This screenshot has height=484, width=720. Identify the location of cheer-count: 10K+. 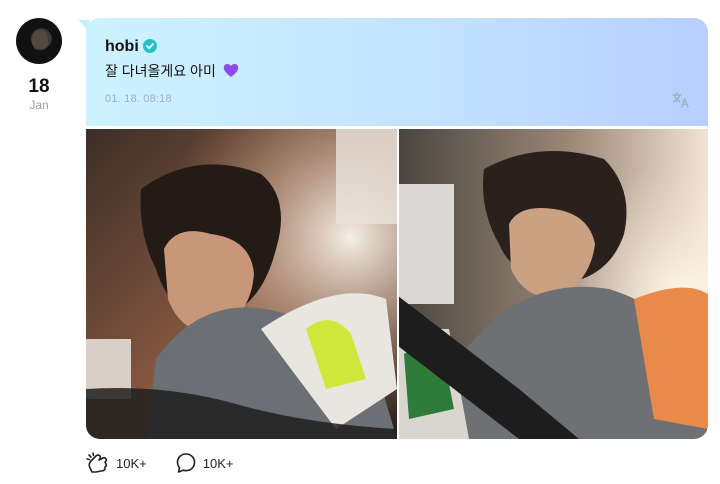
(131, 463).